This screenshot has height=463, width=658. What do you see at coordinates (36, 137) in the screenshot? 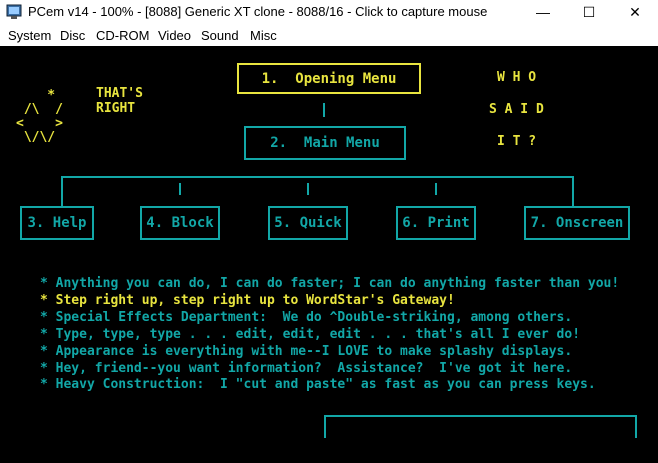
I see `face-art-line4: \/\/` at bounding box center [36, 137].